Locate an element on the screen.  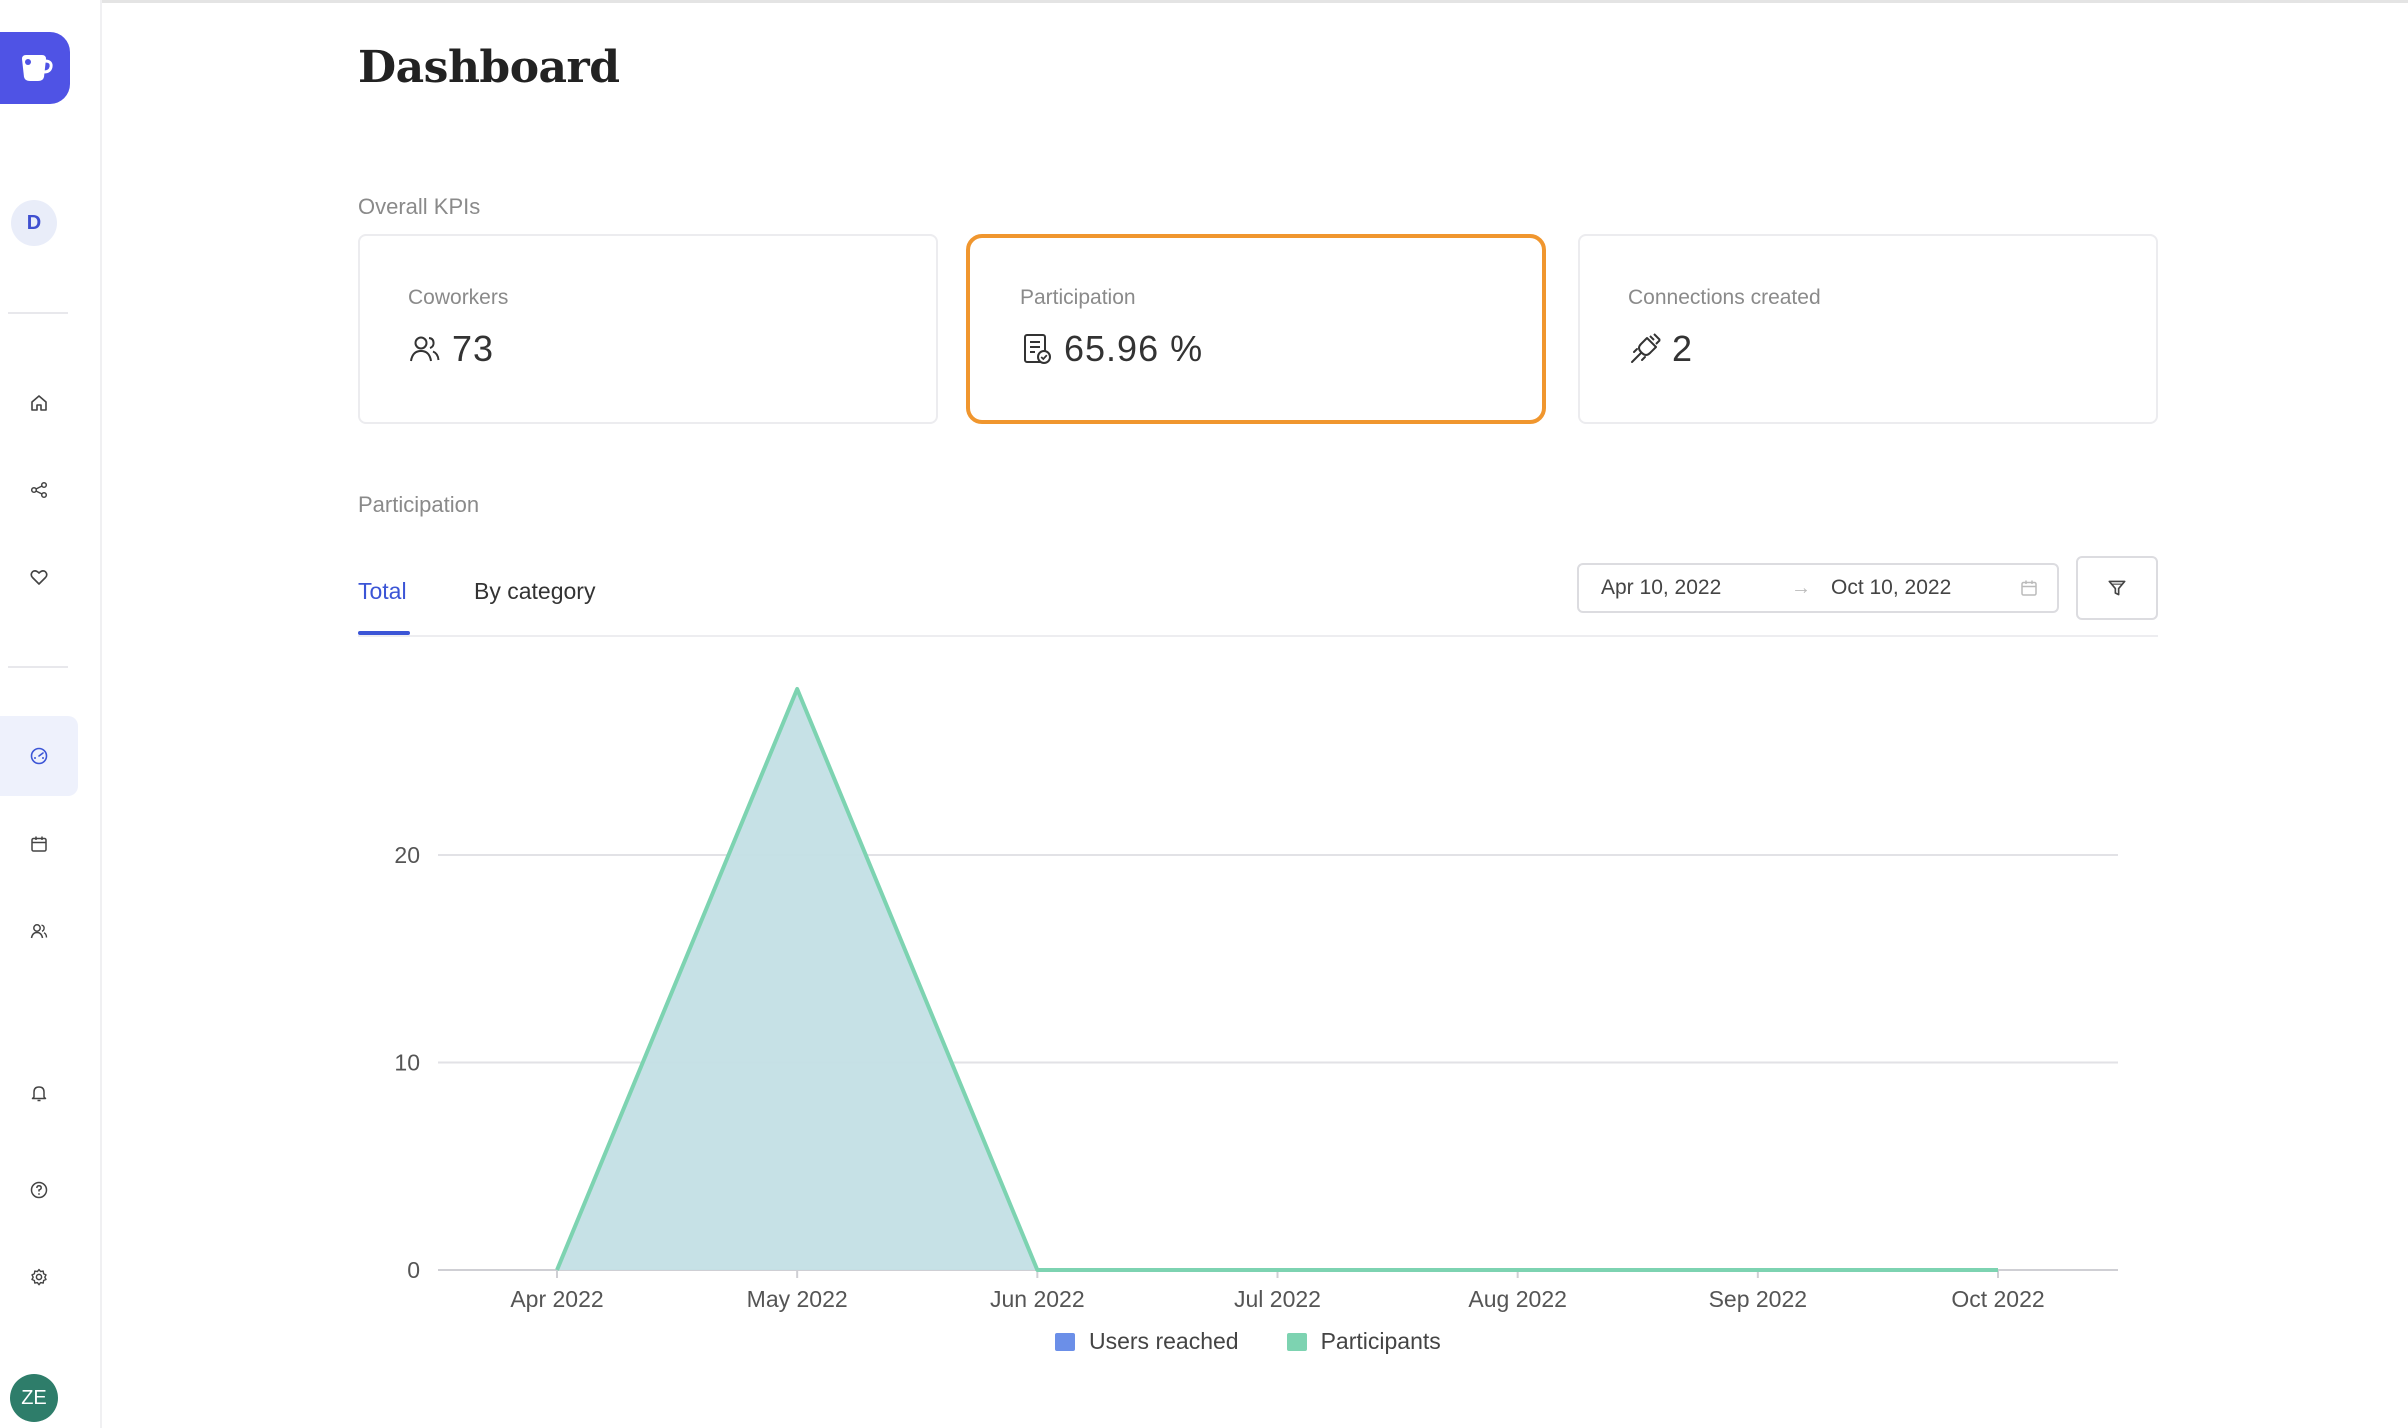
kpi-label: Participation is located at coordinates (1078, 297).